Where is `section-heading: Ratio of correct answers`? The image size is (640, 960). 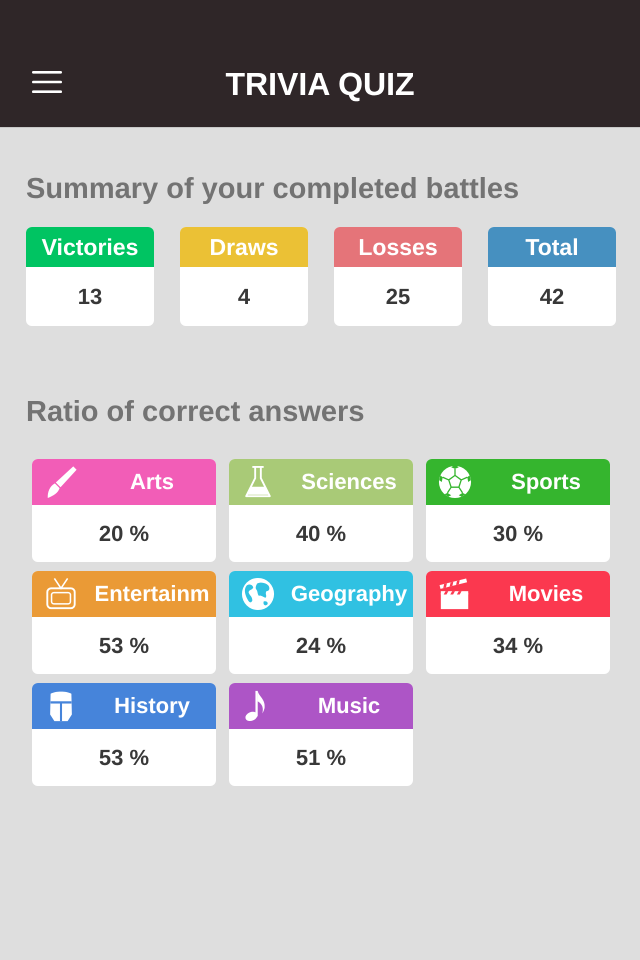
section-heading: Ratio of correct answers is located at coordinates (195, 412).